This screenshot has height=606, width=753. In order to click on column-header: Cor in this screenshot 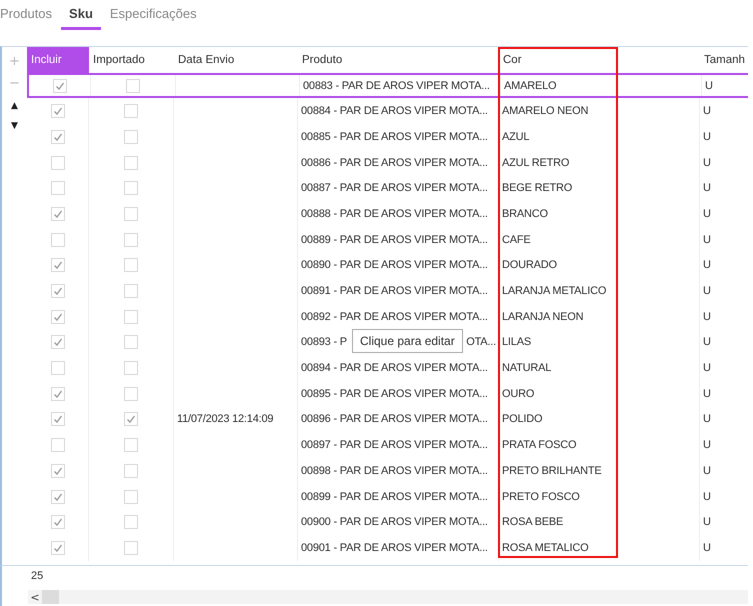, I will do `click(599, 60)`.